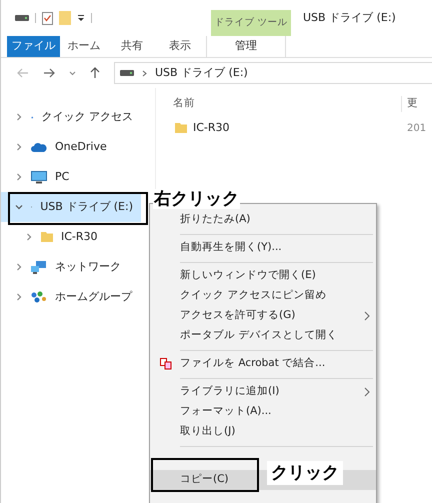  What do you see at coordinates (95, 73) in the screenshot?
I see `up-arrow-icon` at bounding box center [95, 73].